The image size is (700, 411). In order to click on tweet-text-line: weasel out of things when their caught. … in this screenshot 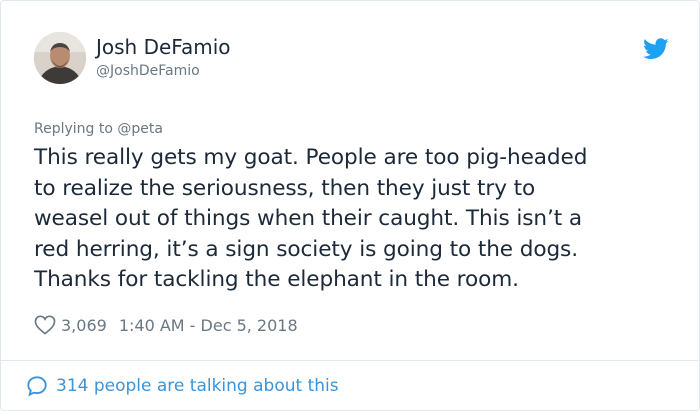, I will do `click(308, 218)`.